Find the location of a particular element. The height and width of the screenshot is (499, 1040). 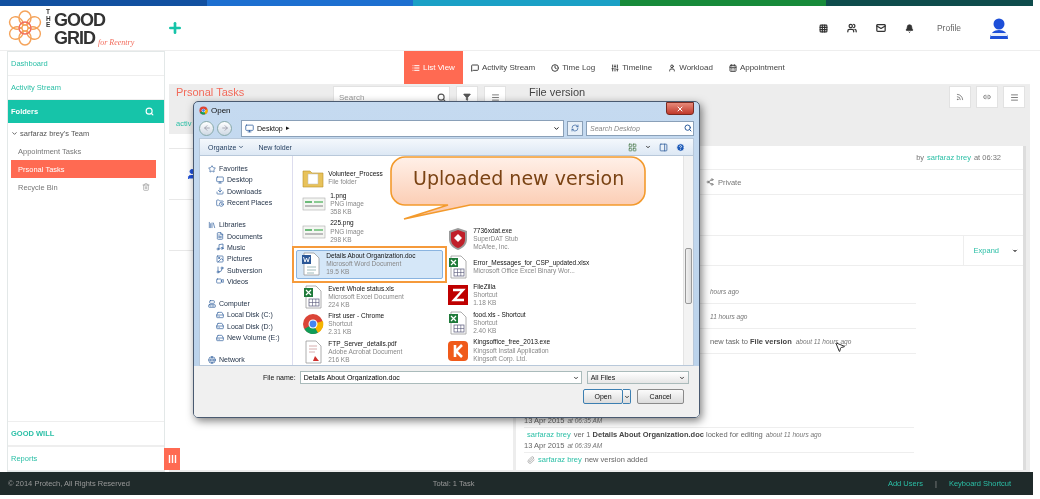

user-icon is located at coordinates (672, 67).